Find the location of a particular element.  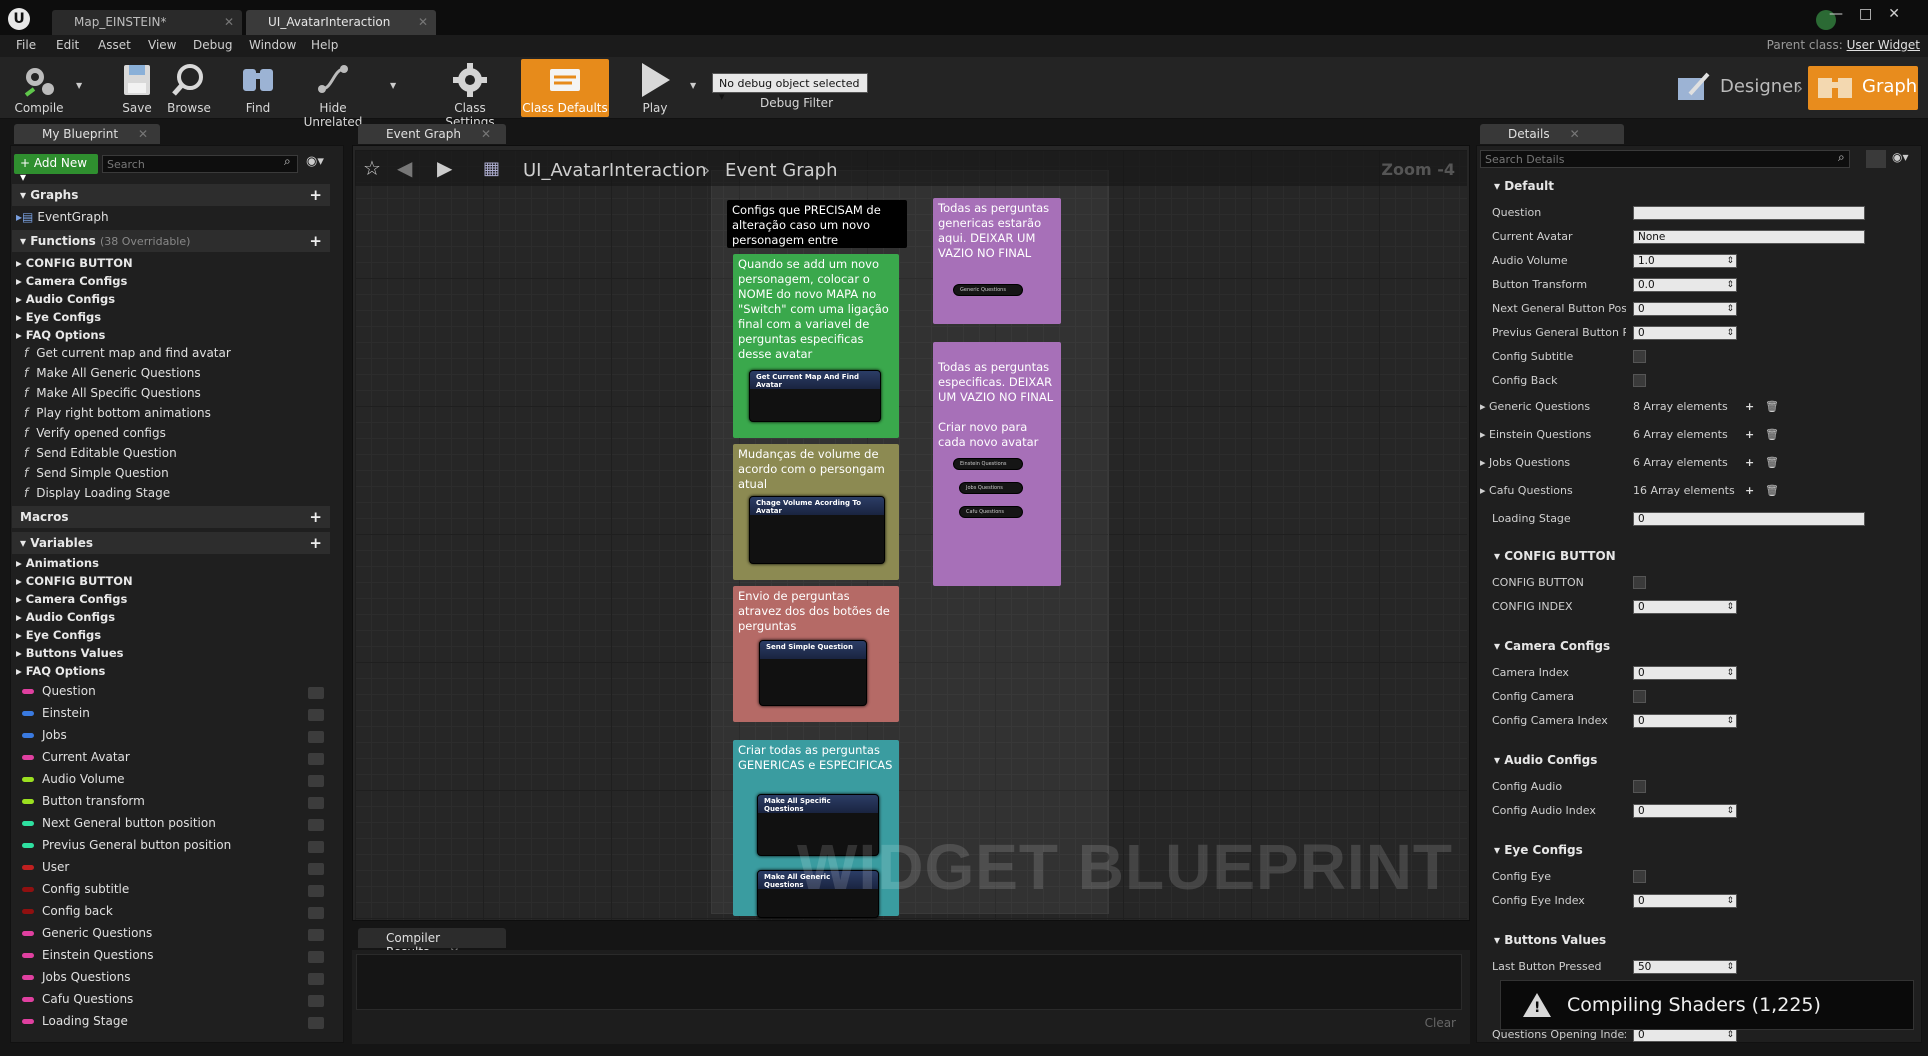

tab-ui-avatar-interaction: UI_AvatarInteraction ✕ is located at coordinates (341, 23).